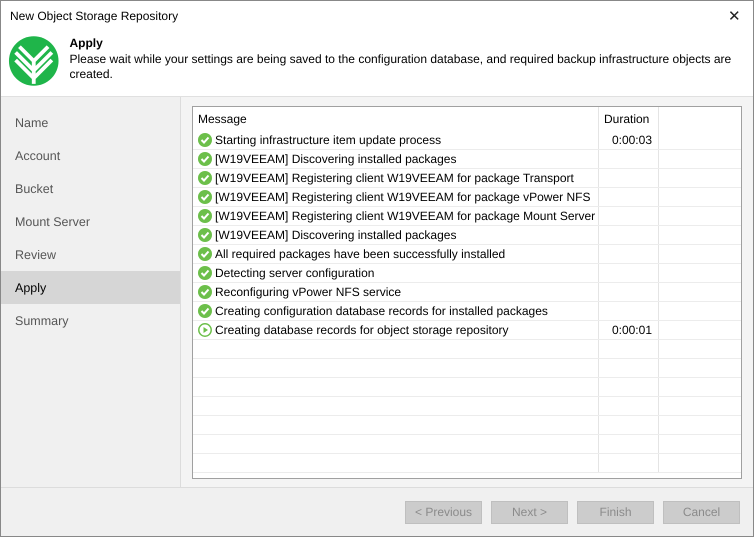 The width and height of the screenshot is (754, 537). I want to click on wizard-step: Apply, so click(90, 287).